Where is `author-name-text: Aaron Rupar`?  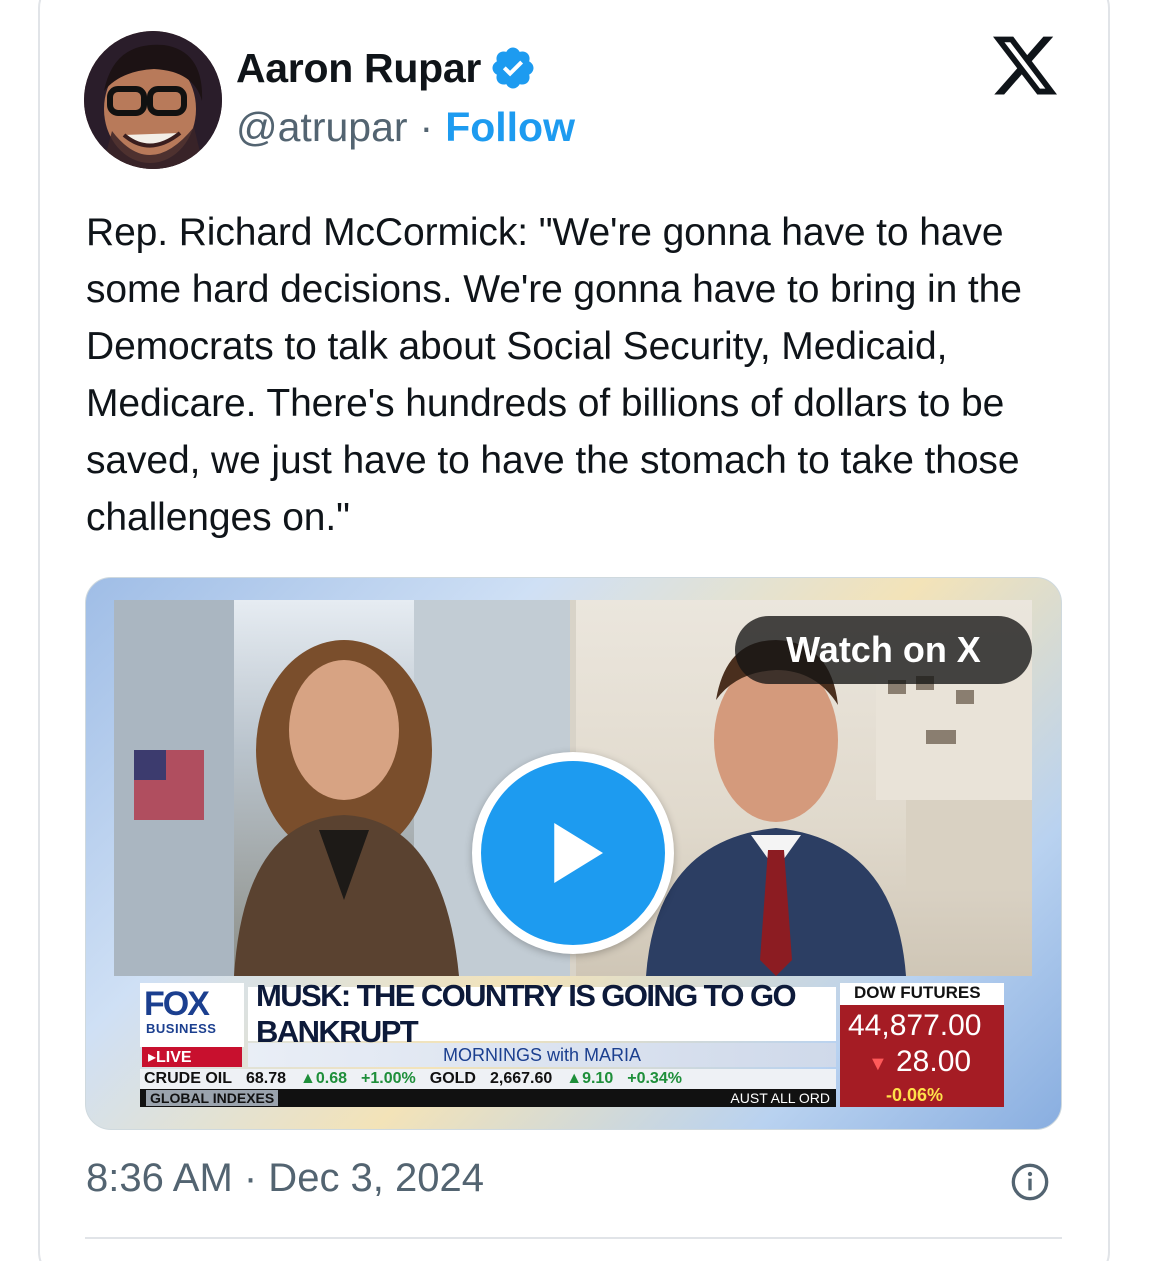
author-name-text: Aaron Rupar is located at coordinates (358, 68).